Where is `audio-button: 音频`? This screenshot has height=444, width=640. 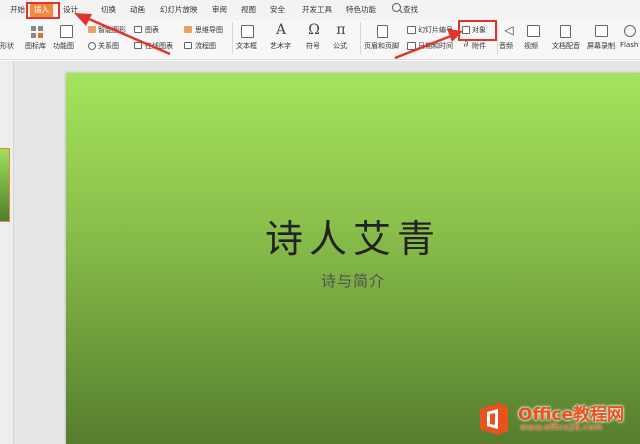 audio-button: 音频 is located at coordinates (506, 46).